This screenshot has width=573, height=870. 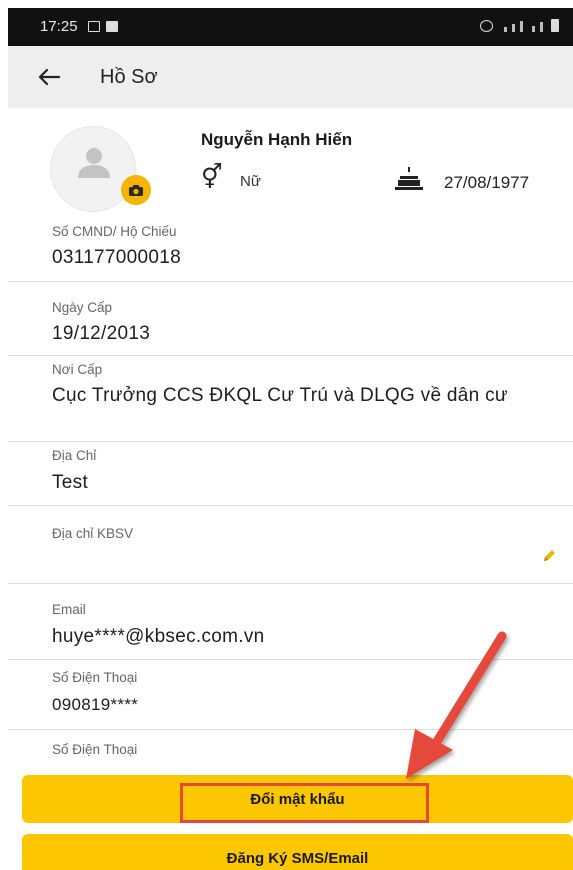 What do you see at coordinates (555, 25) in the screenshot?
I see `battery-icon` at bounding box center [555, 25].